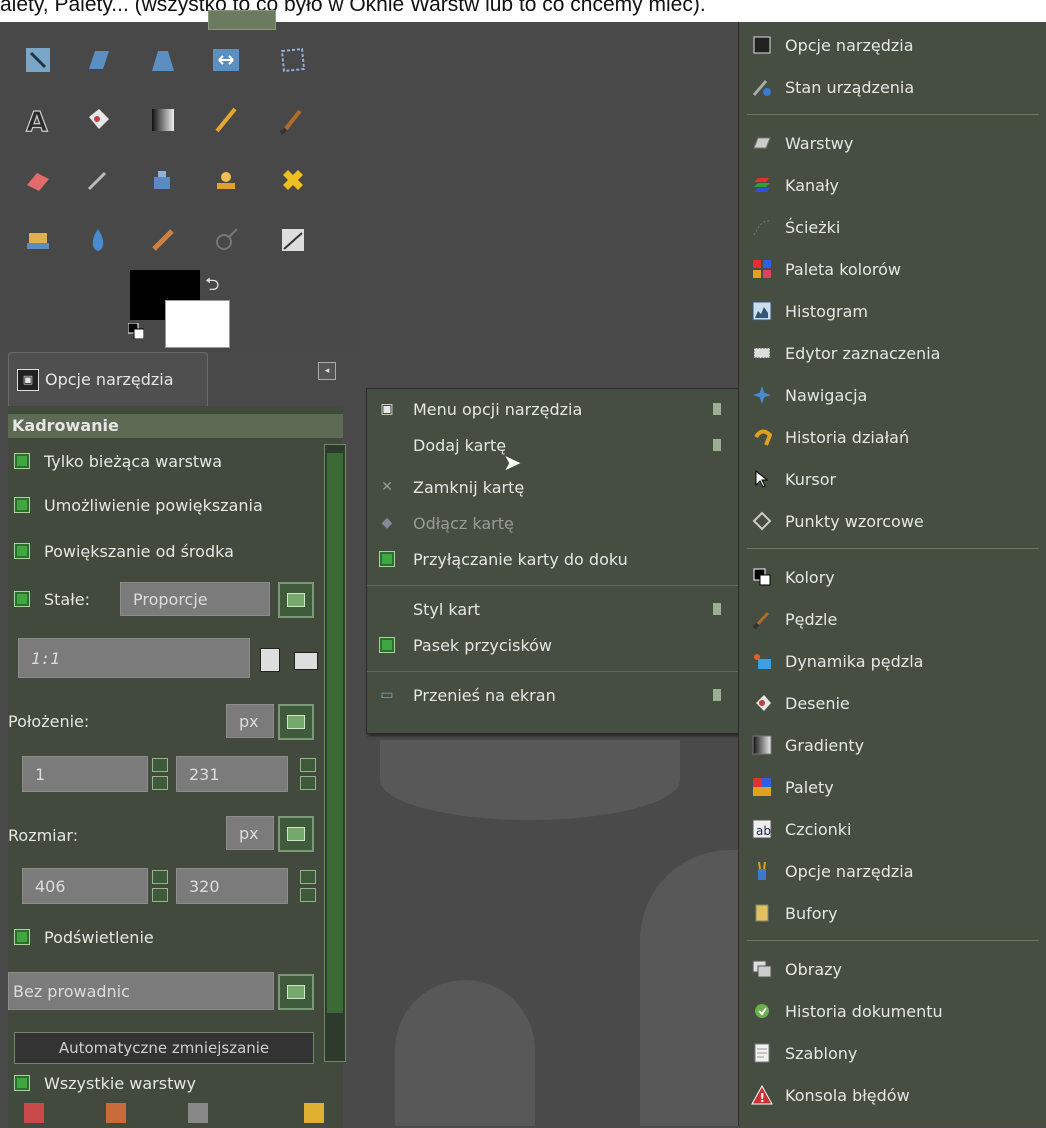  What do you see at coordinates (553, 487) in the screenshot?
I see `menu-item-close-tab: ✕ Zamknij kartę` at bounding box center [553, 487].